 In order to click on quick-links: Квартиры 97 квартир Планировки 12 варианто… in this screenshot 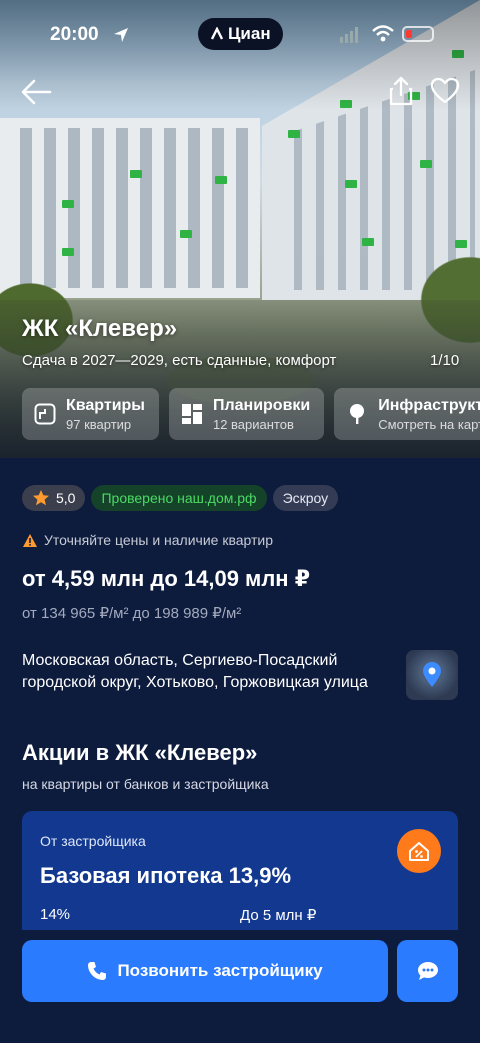, I will do `click(251, 414)`.